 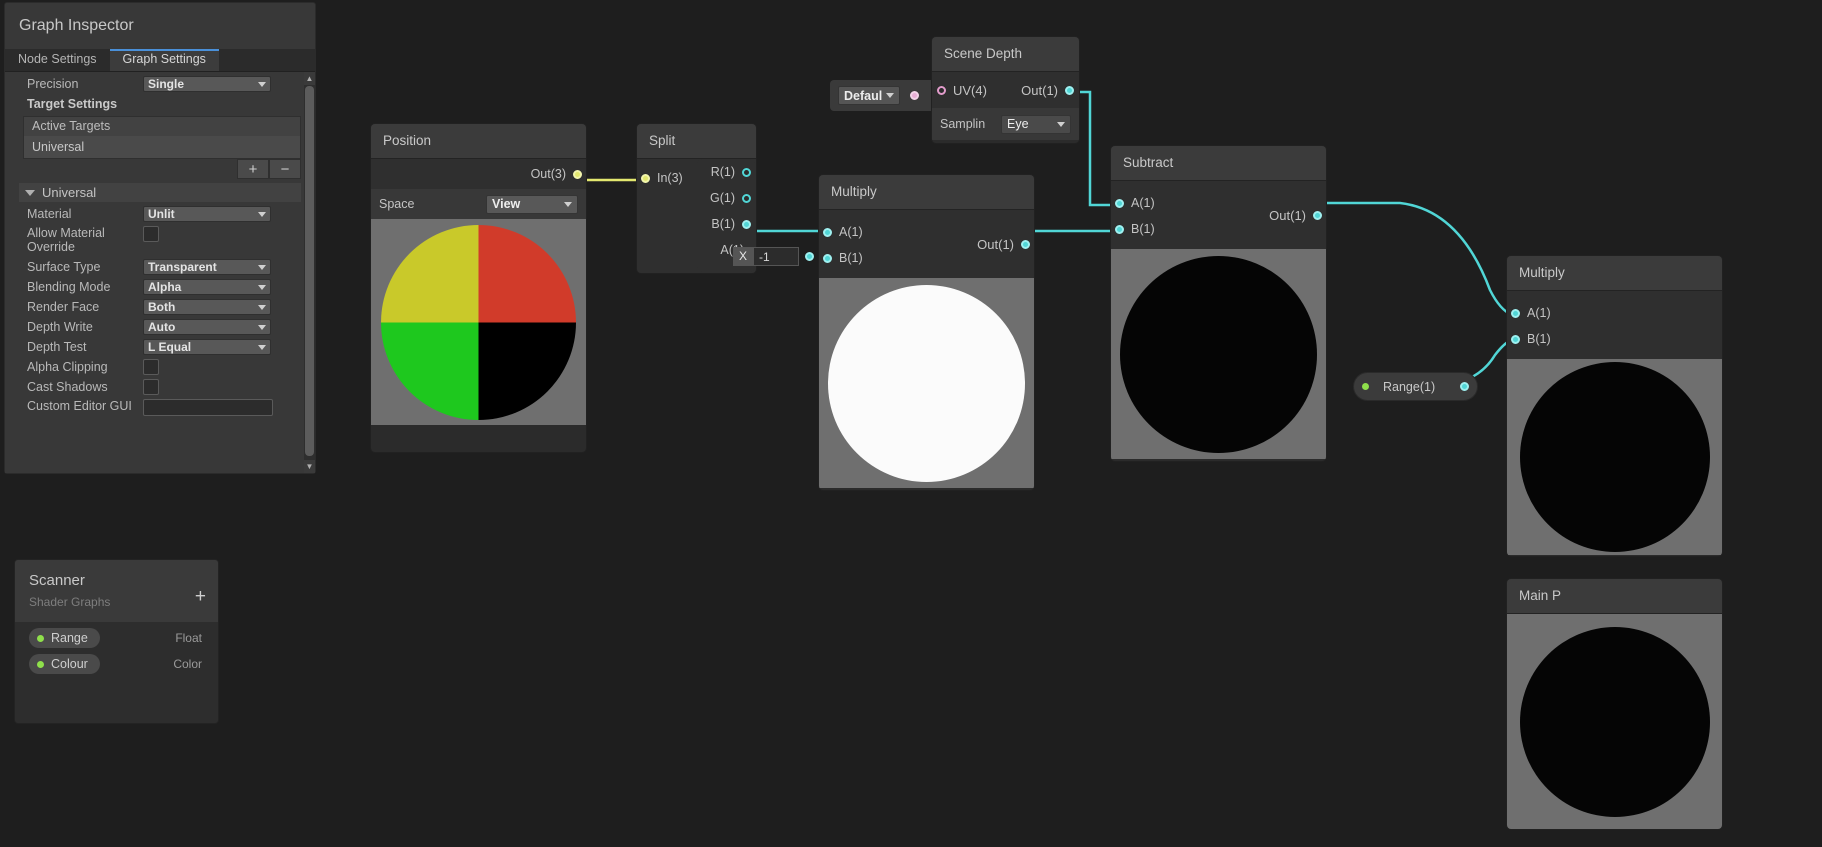 I want to click on alpha-clipping-checkbox, so click(x=151, y=367).